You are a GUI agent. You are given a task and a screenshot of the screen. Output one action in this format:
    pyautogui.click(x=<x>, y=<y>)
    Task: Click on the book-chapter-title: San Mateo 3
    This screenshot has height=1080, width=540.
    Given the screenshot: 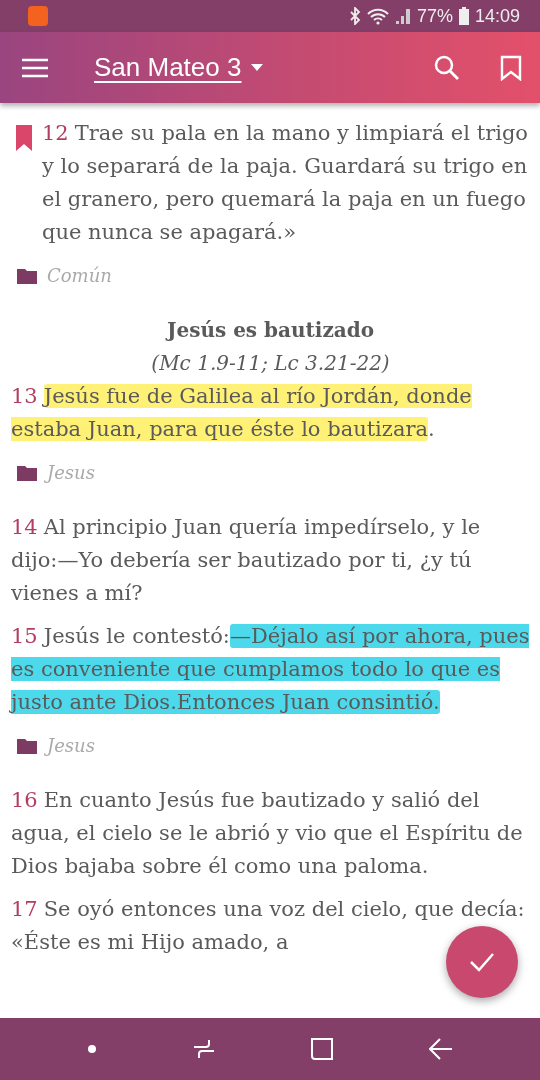 What is the action you would take?
    pyautogui.click(x=168, y=67)
    